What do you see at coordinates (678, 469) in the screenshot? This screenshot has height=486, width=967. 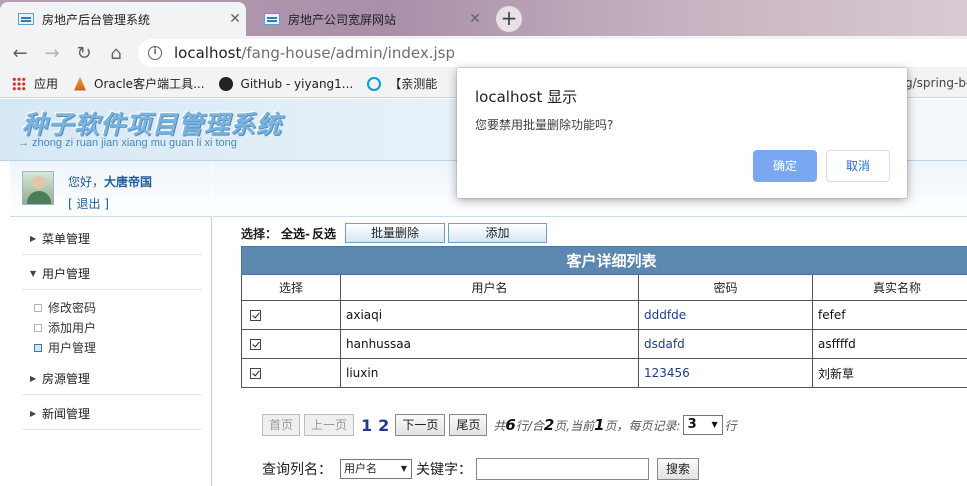 I see `search-button: 搜索` at bounding box center [678, 469].